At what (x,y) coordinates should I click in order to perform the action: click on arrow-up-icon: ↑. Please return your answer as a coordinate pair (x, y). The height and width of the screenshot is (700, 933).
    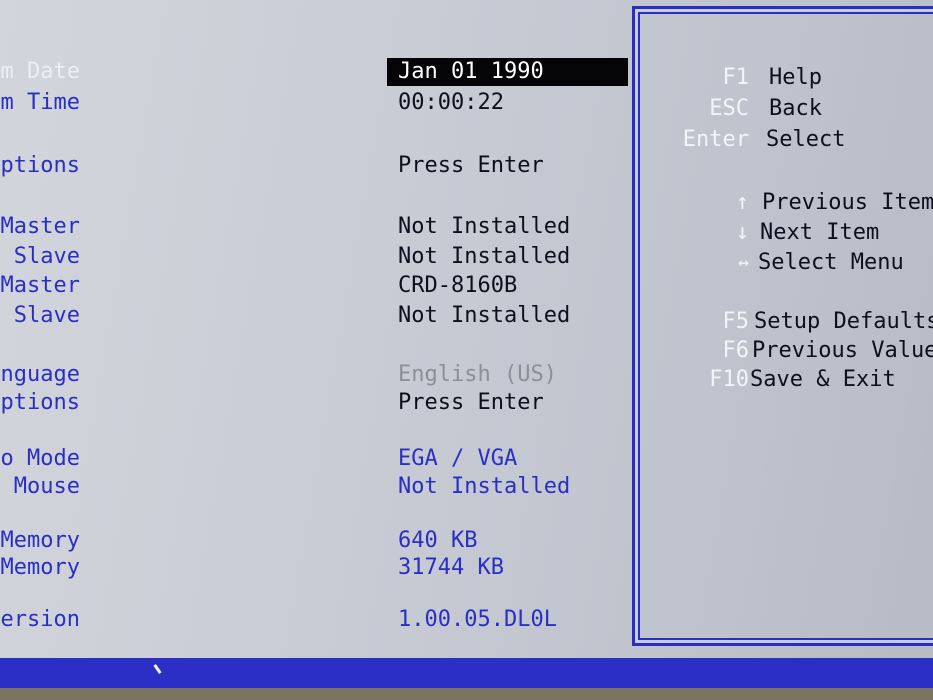
    Looking at the image, I should click on (742, 202).